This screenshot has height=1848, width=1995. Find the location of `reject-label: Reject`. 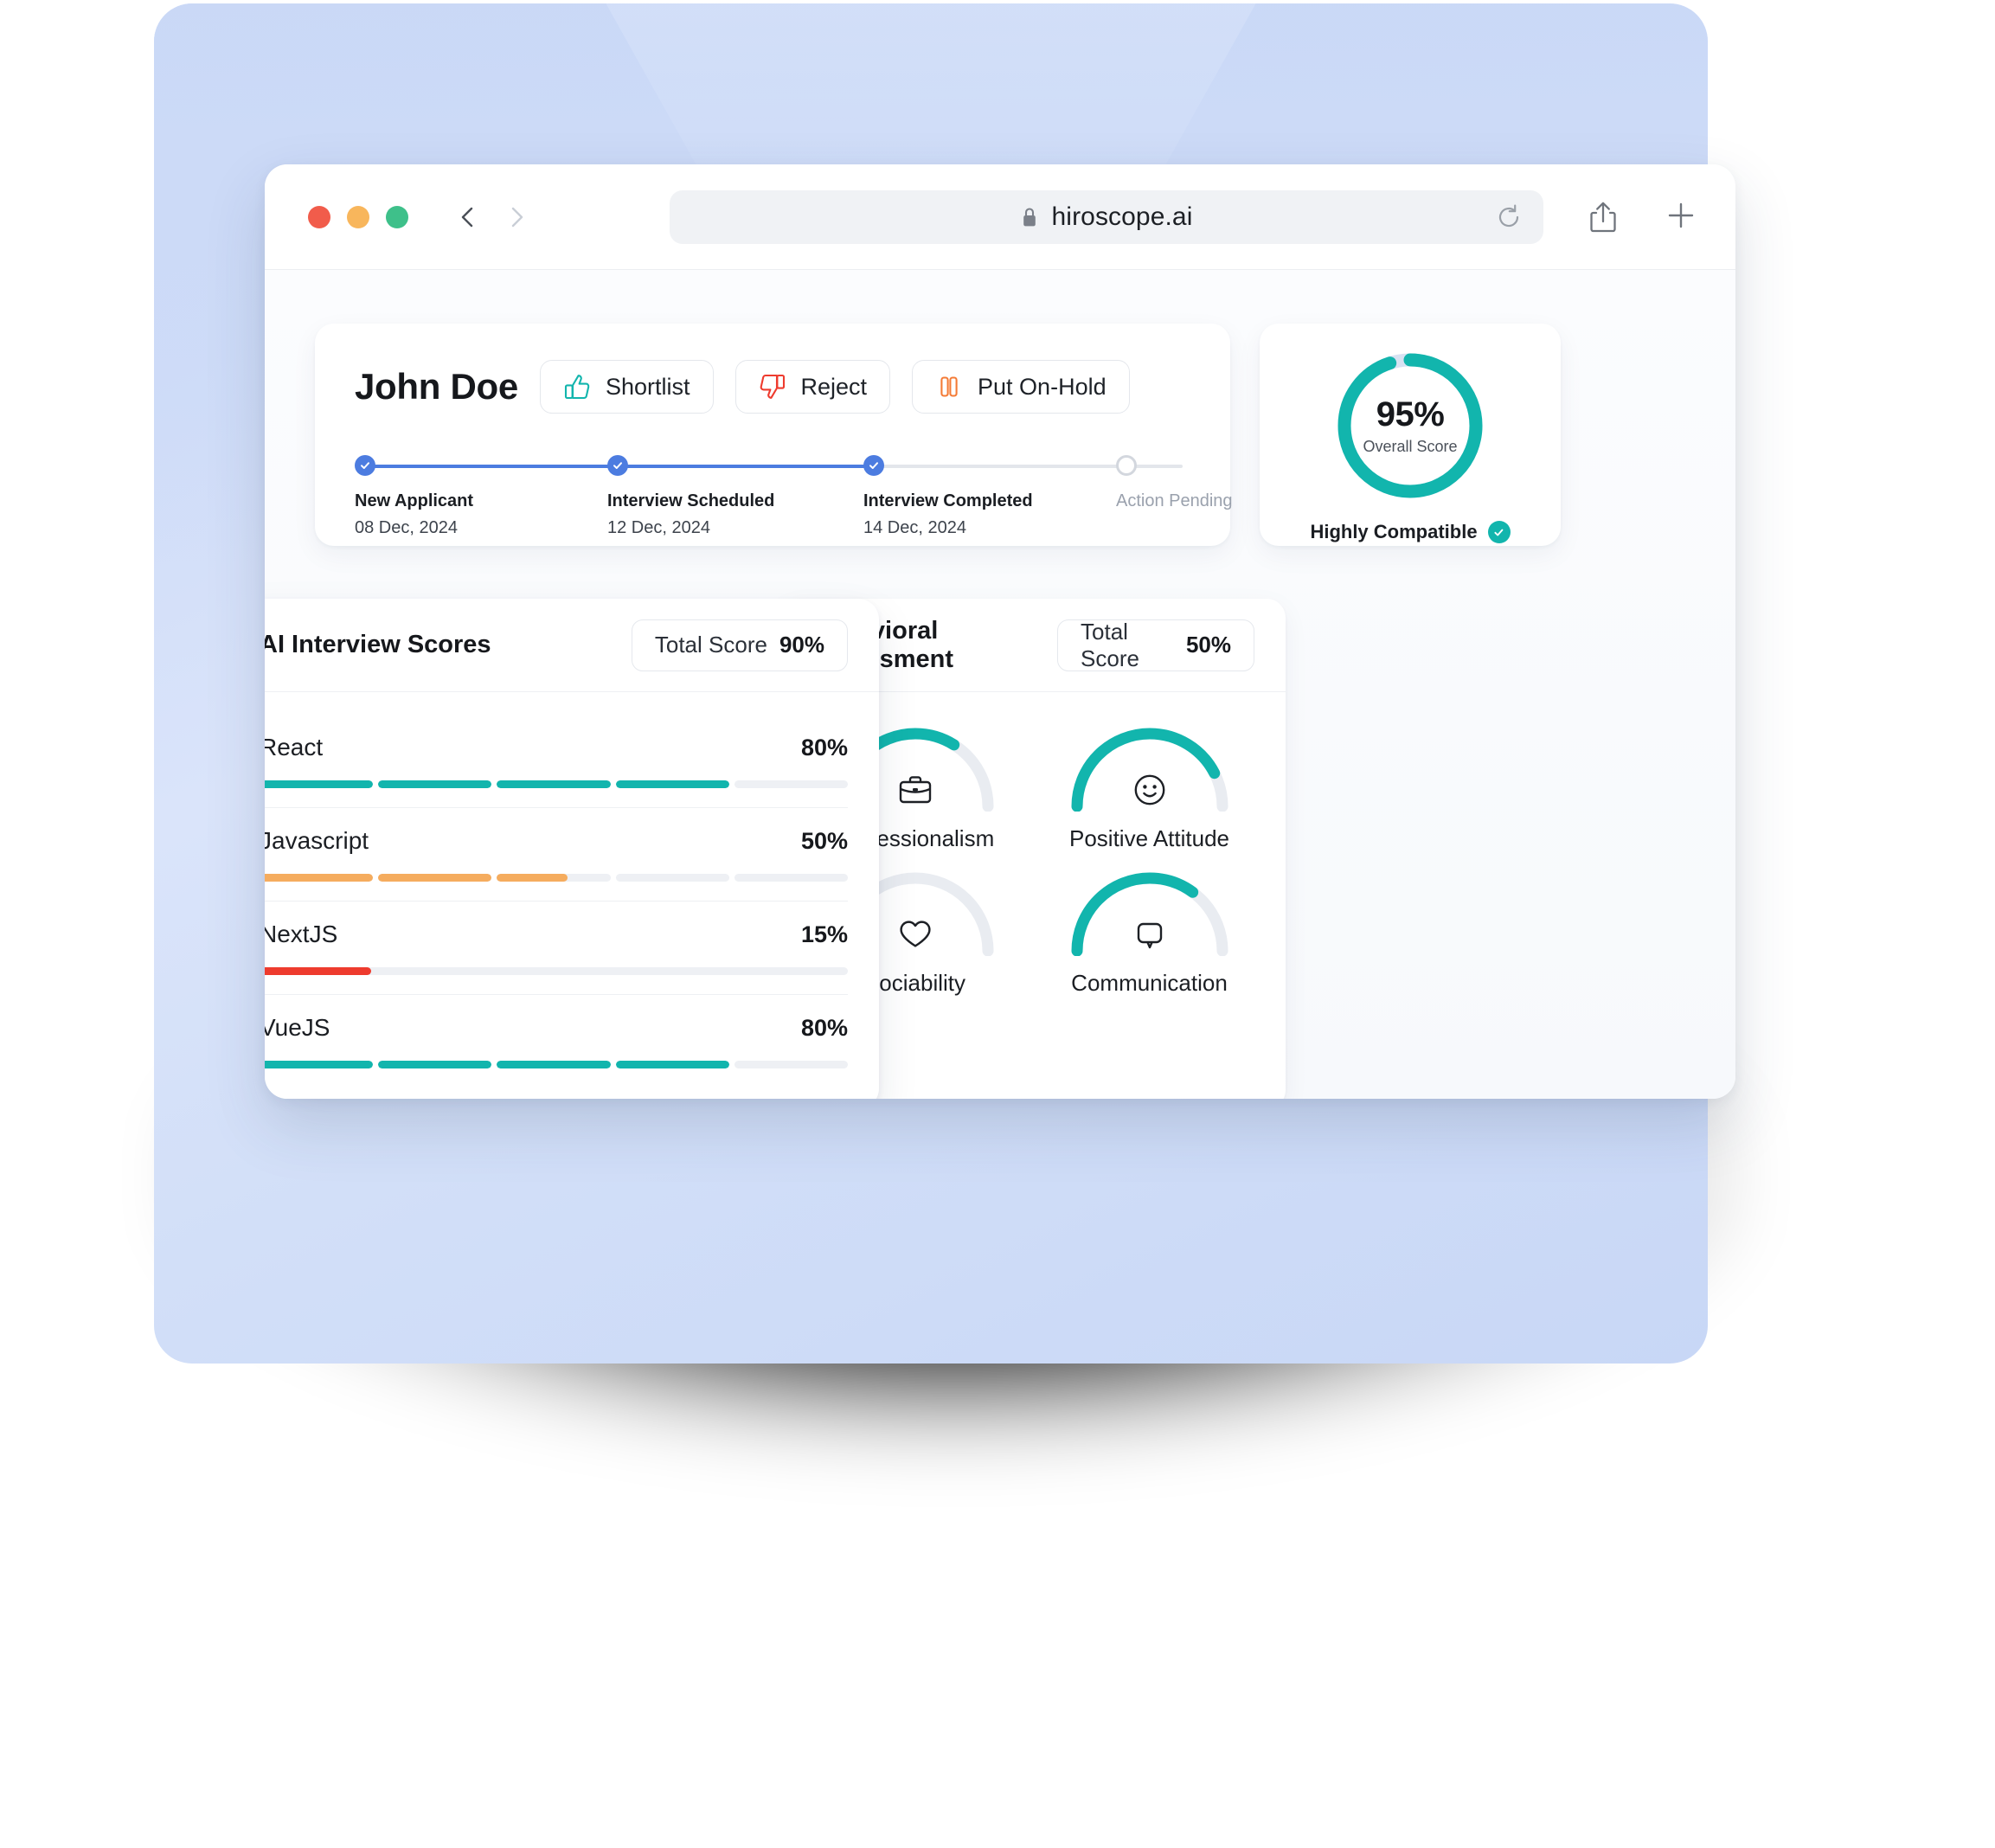

reject-label: Reject is located at coordinates (834, 386).